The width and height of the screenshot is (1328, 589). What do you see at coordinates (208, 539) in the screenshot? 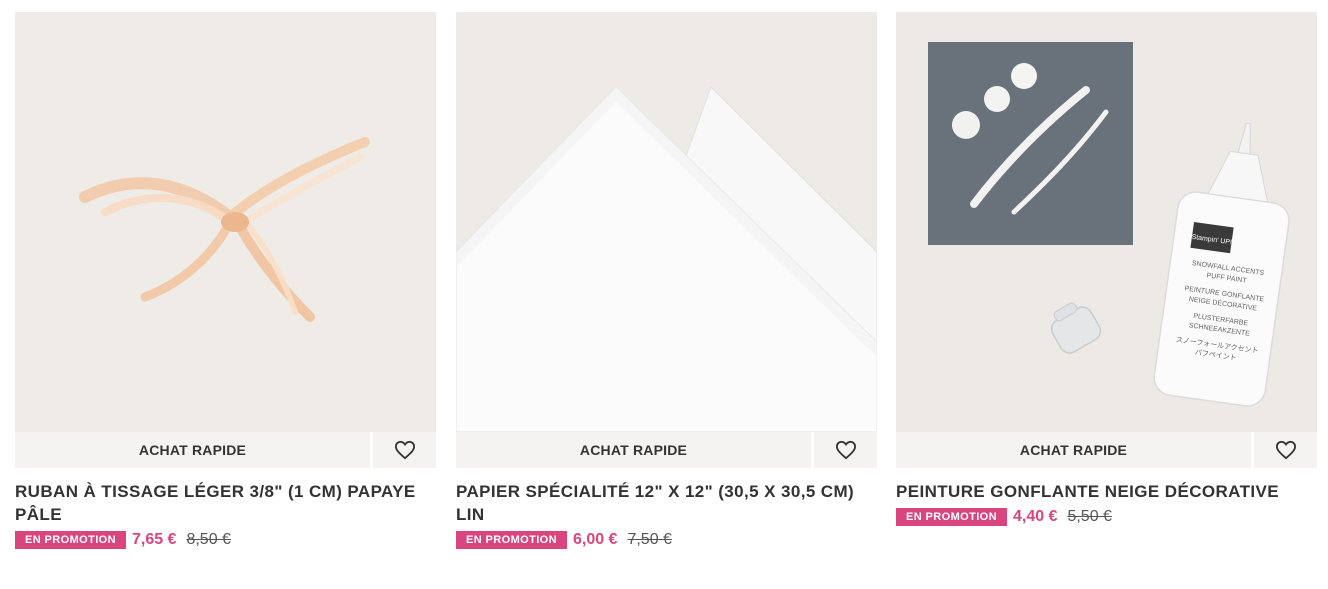
I see `original-price: 8,50 €` at bounding box center [208, 539].